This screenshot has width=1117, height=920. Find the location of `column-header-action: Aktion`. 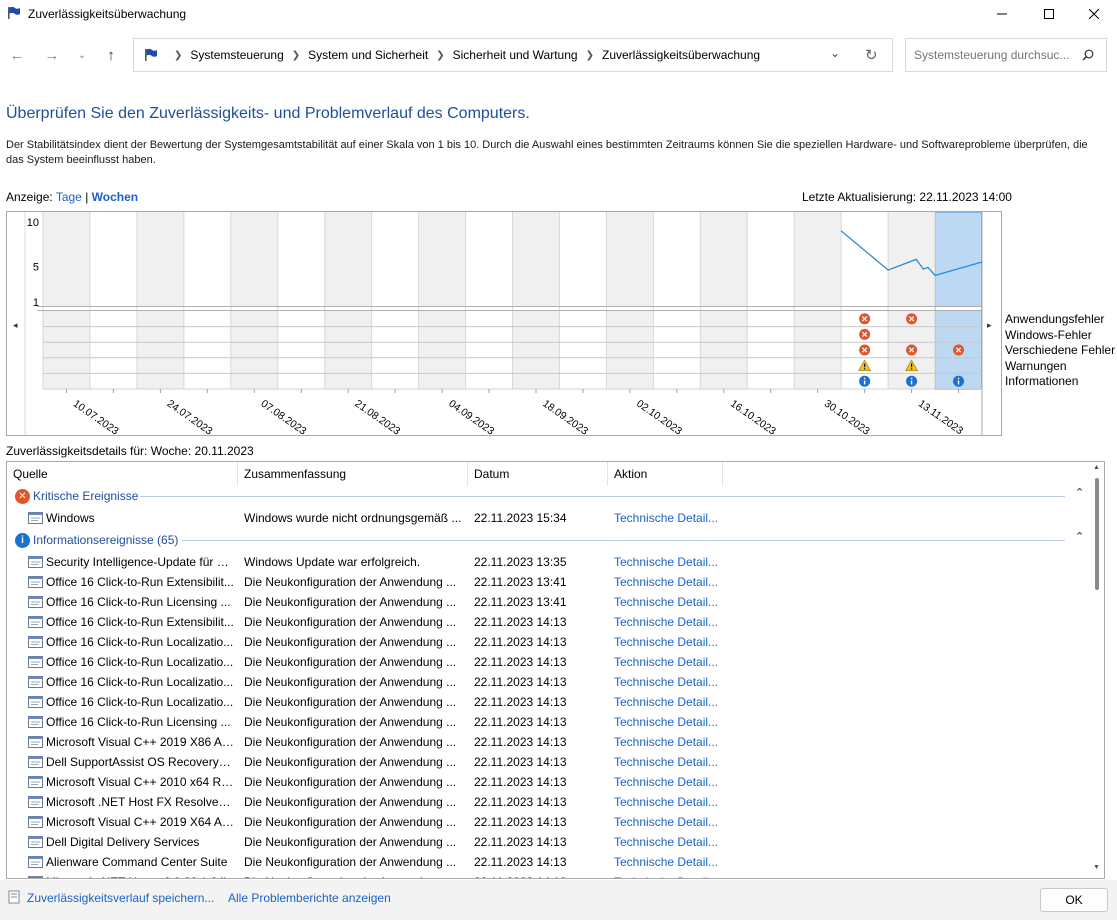

column-header-action: Aktion is located at coordinates (665, 474).